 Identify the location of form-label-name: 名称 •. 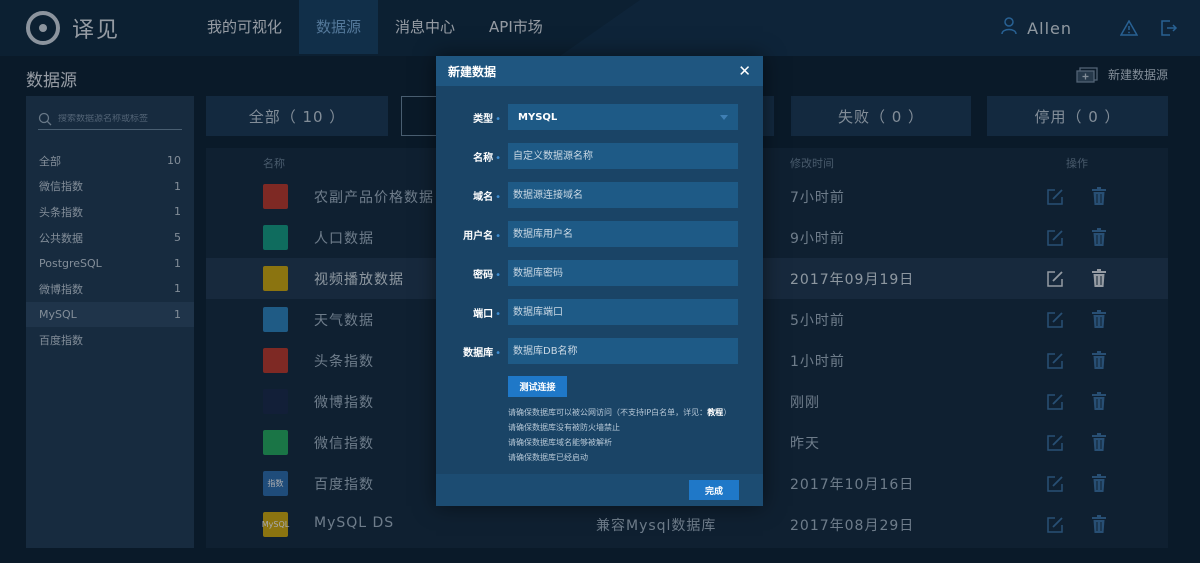
(487, 158).